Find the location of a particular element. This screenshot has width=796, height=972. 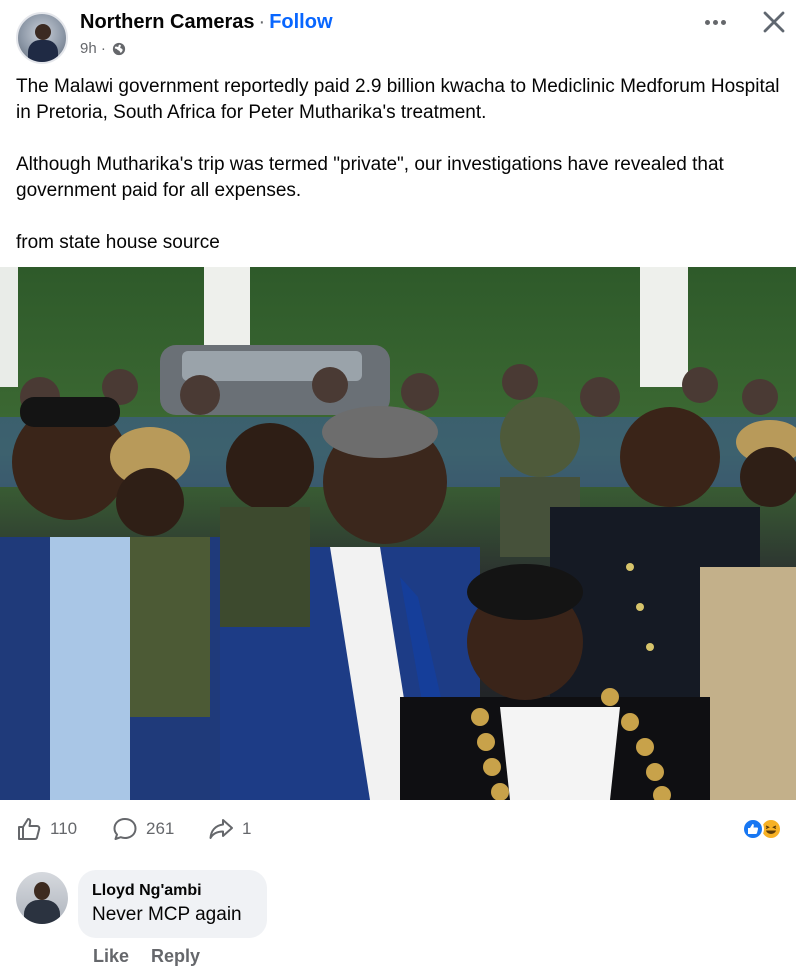

comment-like-button: Like is located at coordinates (111, 956).